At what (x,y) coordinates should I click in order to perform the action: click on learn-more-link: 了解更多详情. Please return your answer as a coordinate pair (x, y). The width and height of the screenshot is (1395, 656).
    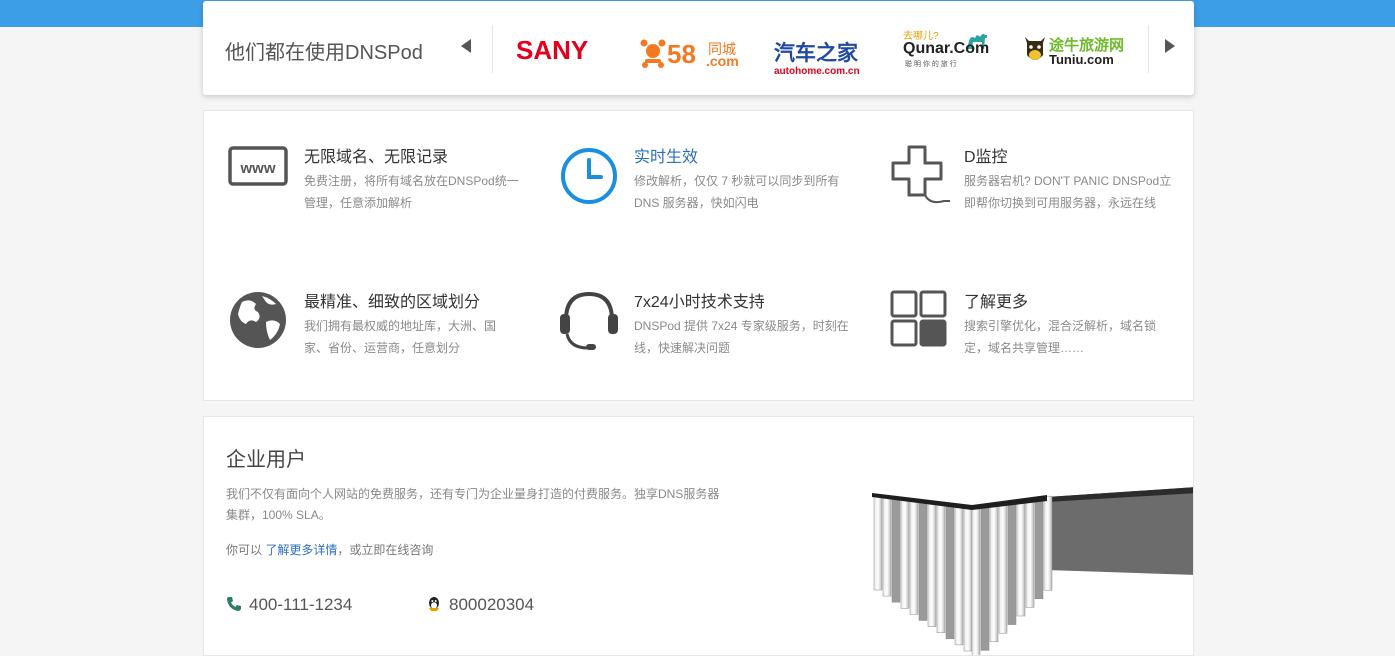
    Looking at the image, I should click on (301, 550).